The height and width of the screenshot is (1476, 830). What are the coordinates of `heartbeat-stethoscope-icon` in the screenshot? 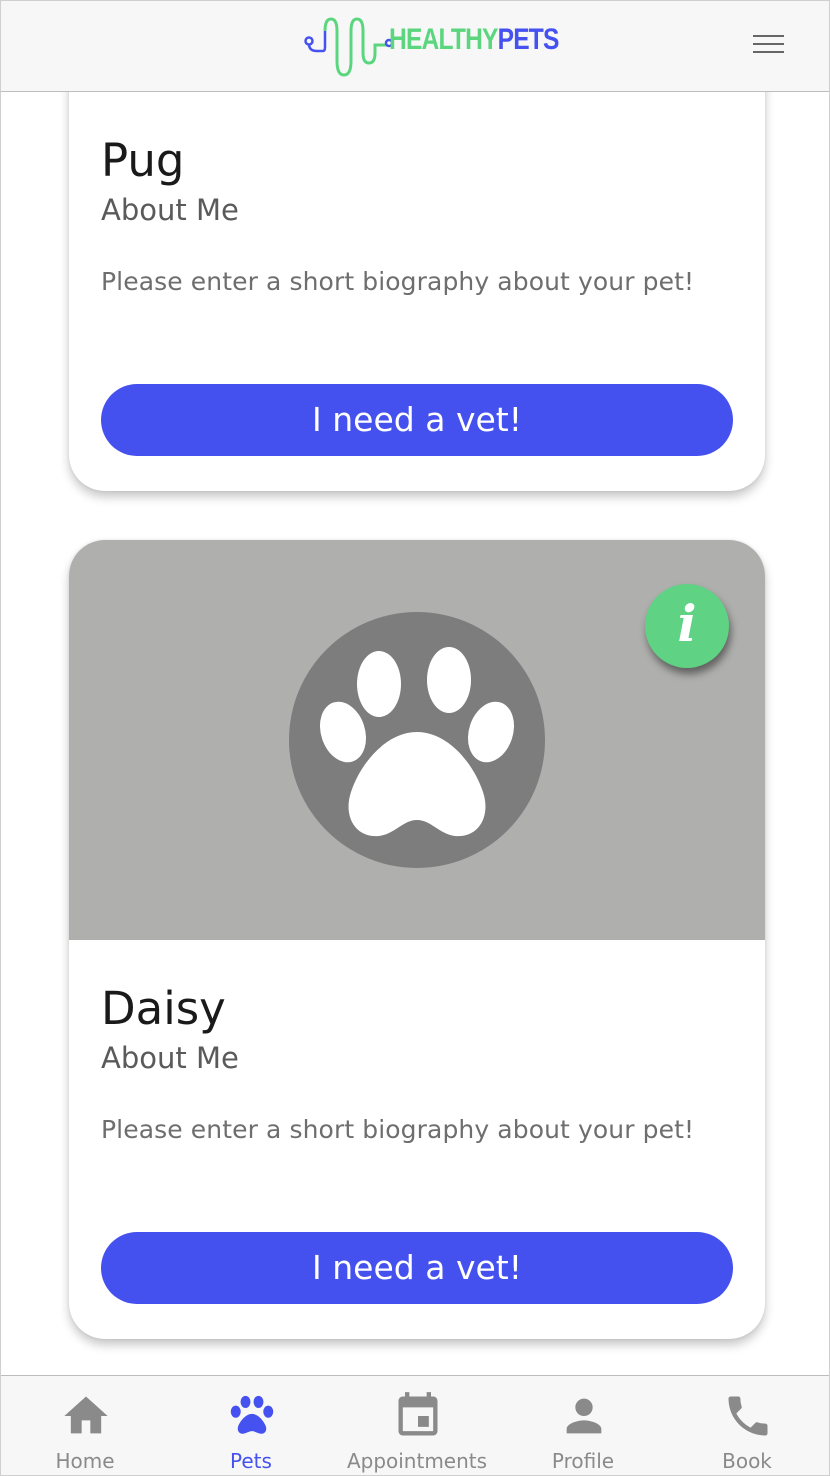 It's located at (349, 47).